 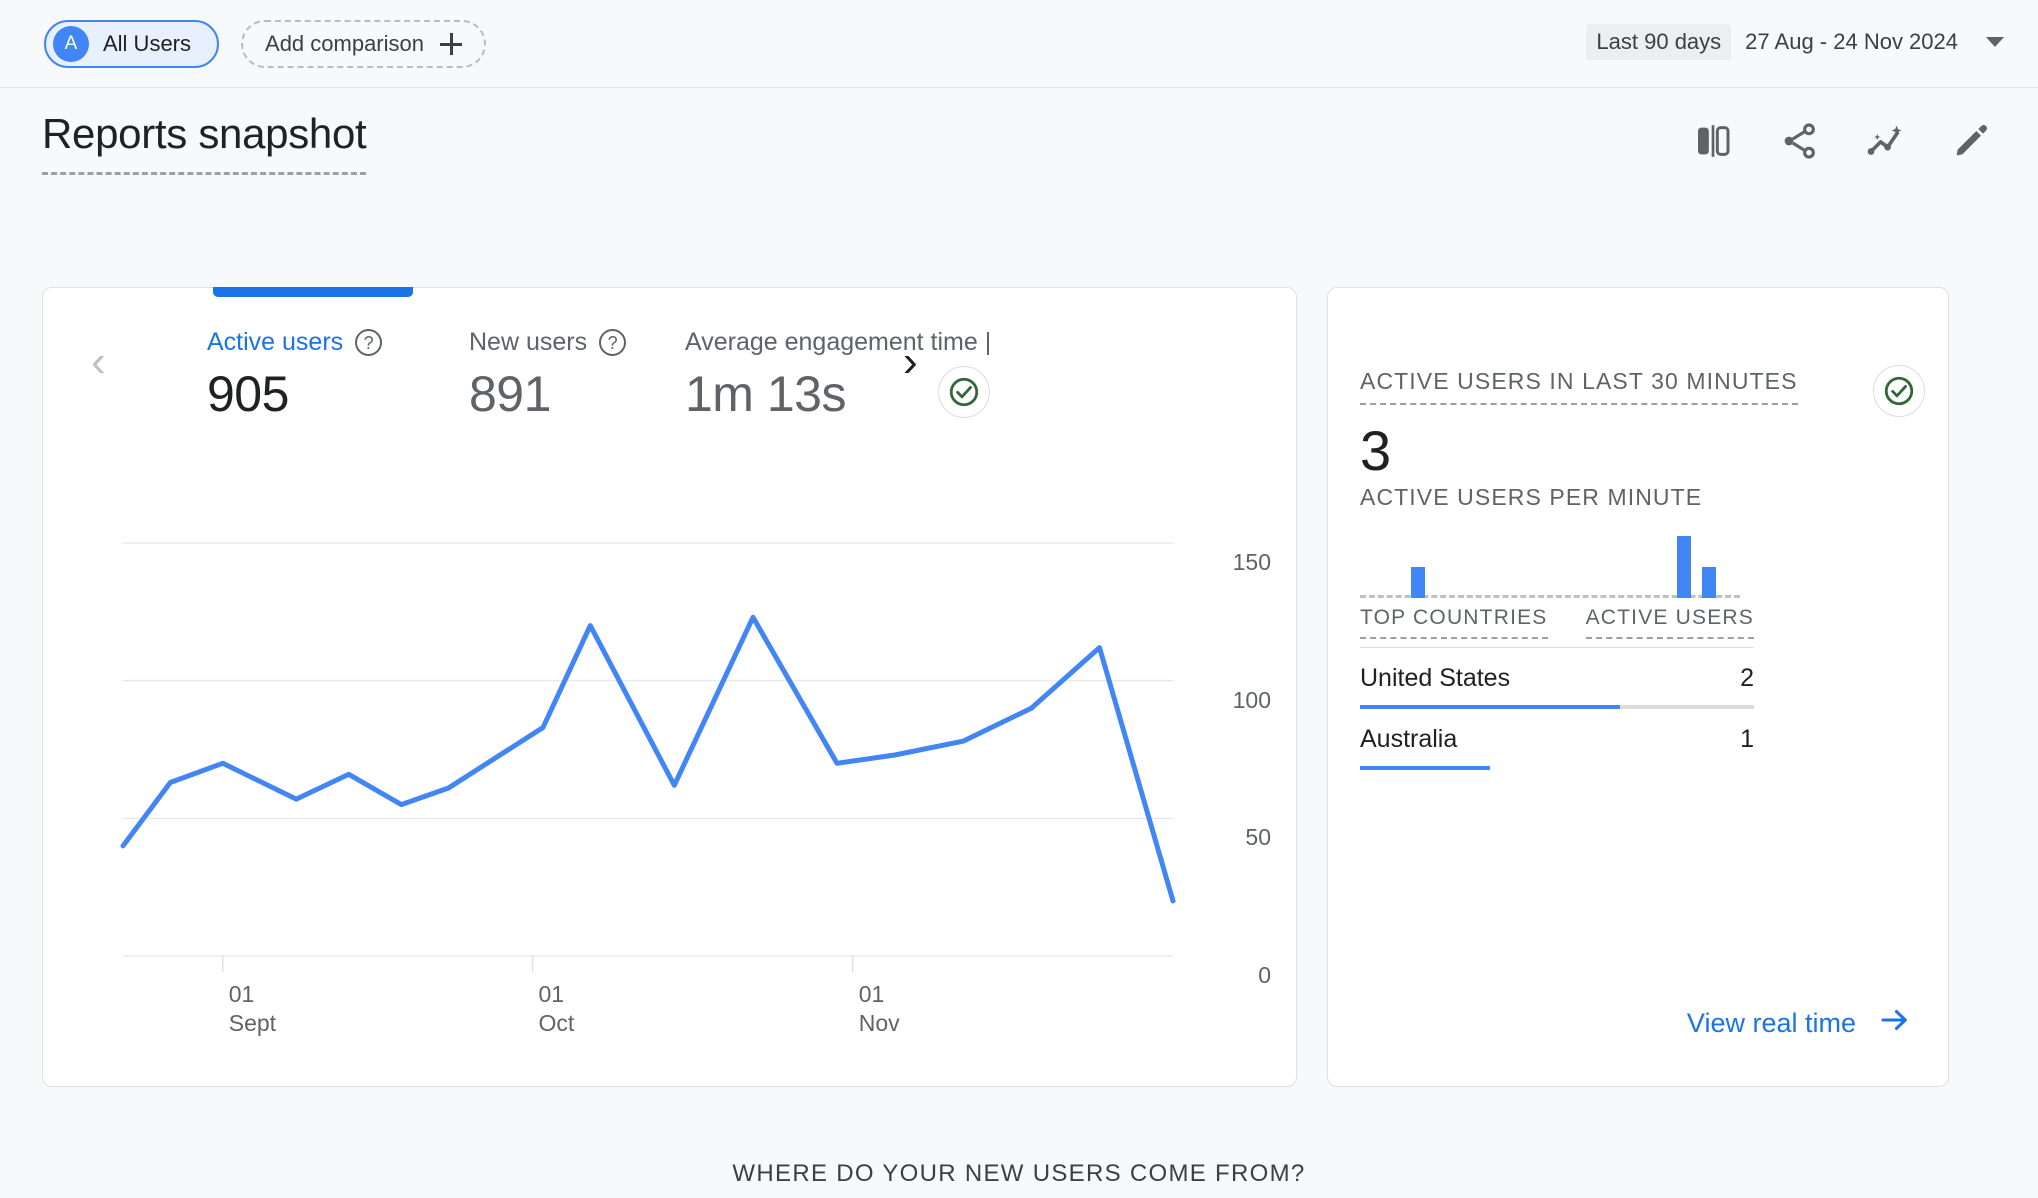 I want to click on edit-pencil-icon, so click(x=1971, y=141).